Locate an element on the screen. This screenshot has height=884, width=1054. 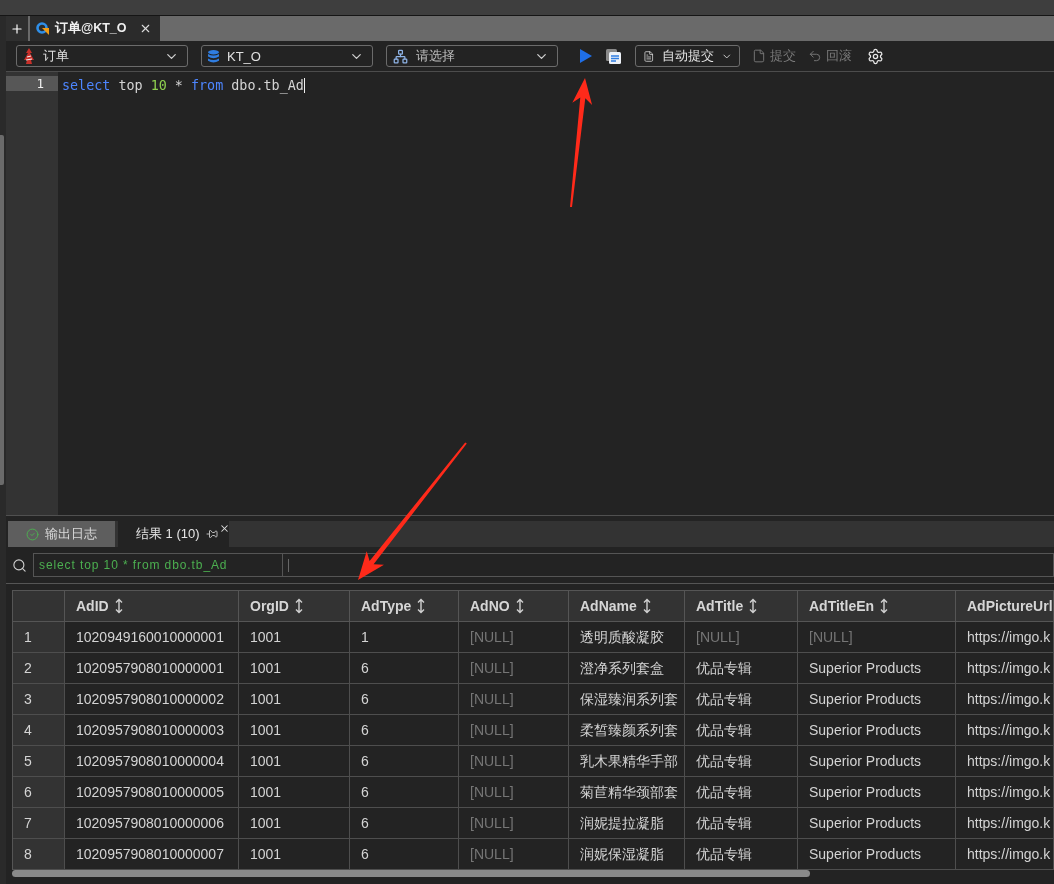
column-header: AdPictureUrl is located at coordinates (1005, 606).